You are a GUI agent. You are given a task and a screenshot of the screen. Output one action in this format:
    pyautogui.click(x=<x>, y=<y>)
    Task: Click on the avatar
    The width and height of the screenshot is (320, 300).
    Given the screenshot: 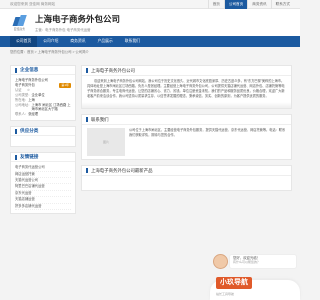 What is the action you would take?
    pyautogui.click(x=220, y=261)
    